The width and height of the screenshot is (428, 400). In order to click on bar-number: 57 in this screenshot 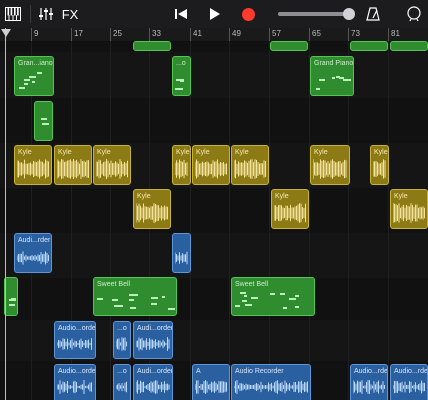, I will do `click(276, 33)`.